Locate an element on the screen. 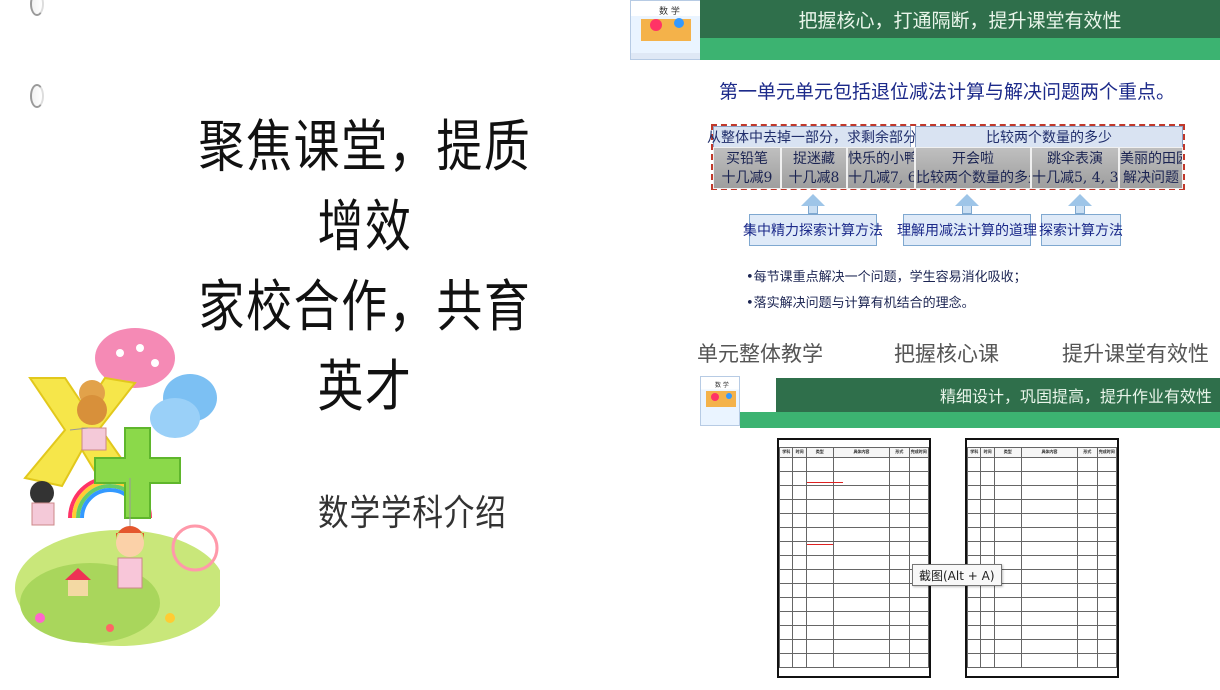 The height and width of the screenshot is (690, 1220). unit-headline: 第一单元单元包括退位减法计算与解决问题两个重点。 is located at coordinates (947, 92).